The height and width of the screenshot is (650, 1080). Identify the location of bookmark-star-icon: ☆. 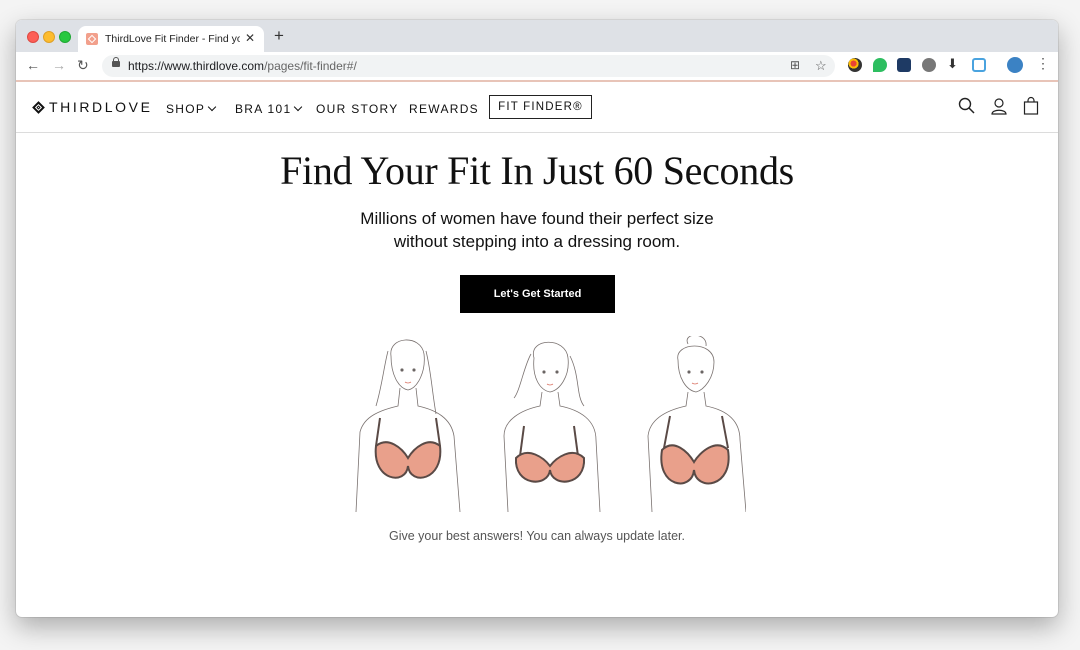
(821, 66).